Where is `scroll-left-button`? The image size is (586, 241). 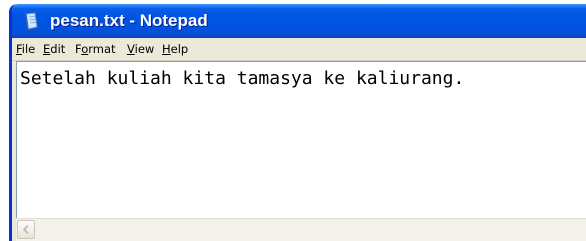 scroll-left-button is located at coordinates (26, 229).